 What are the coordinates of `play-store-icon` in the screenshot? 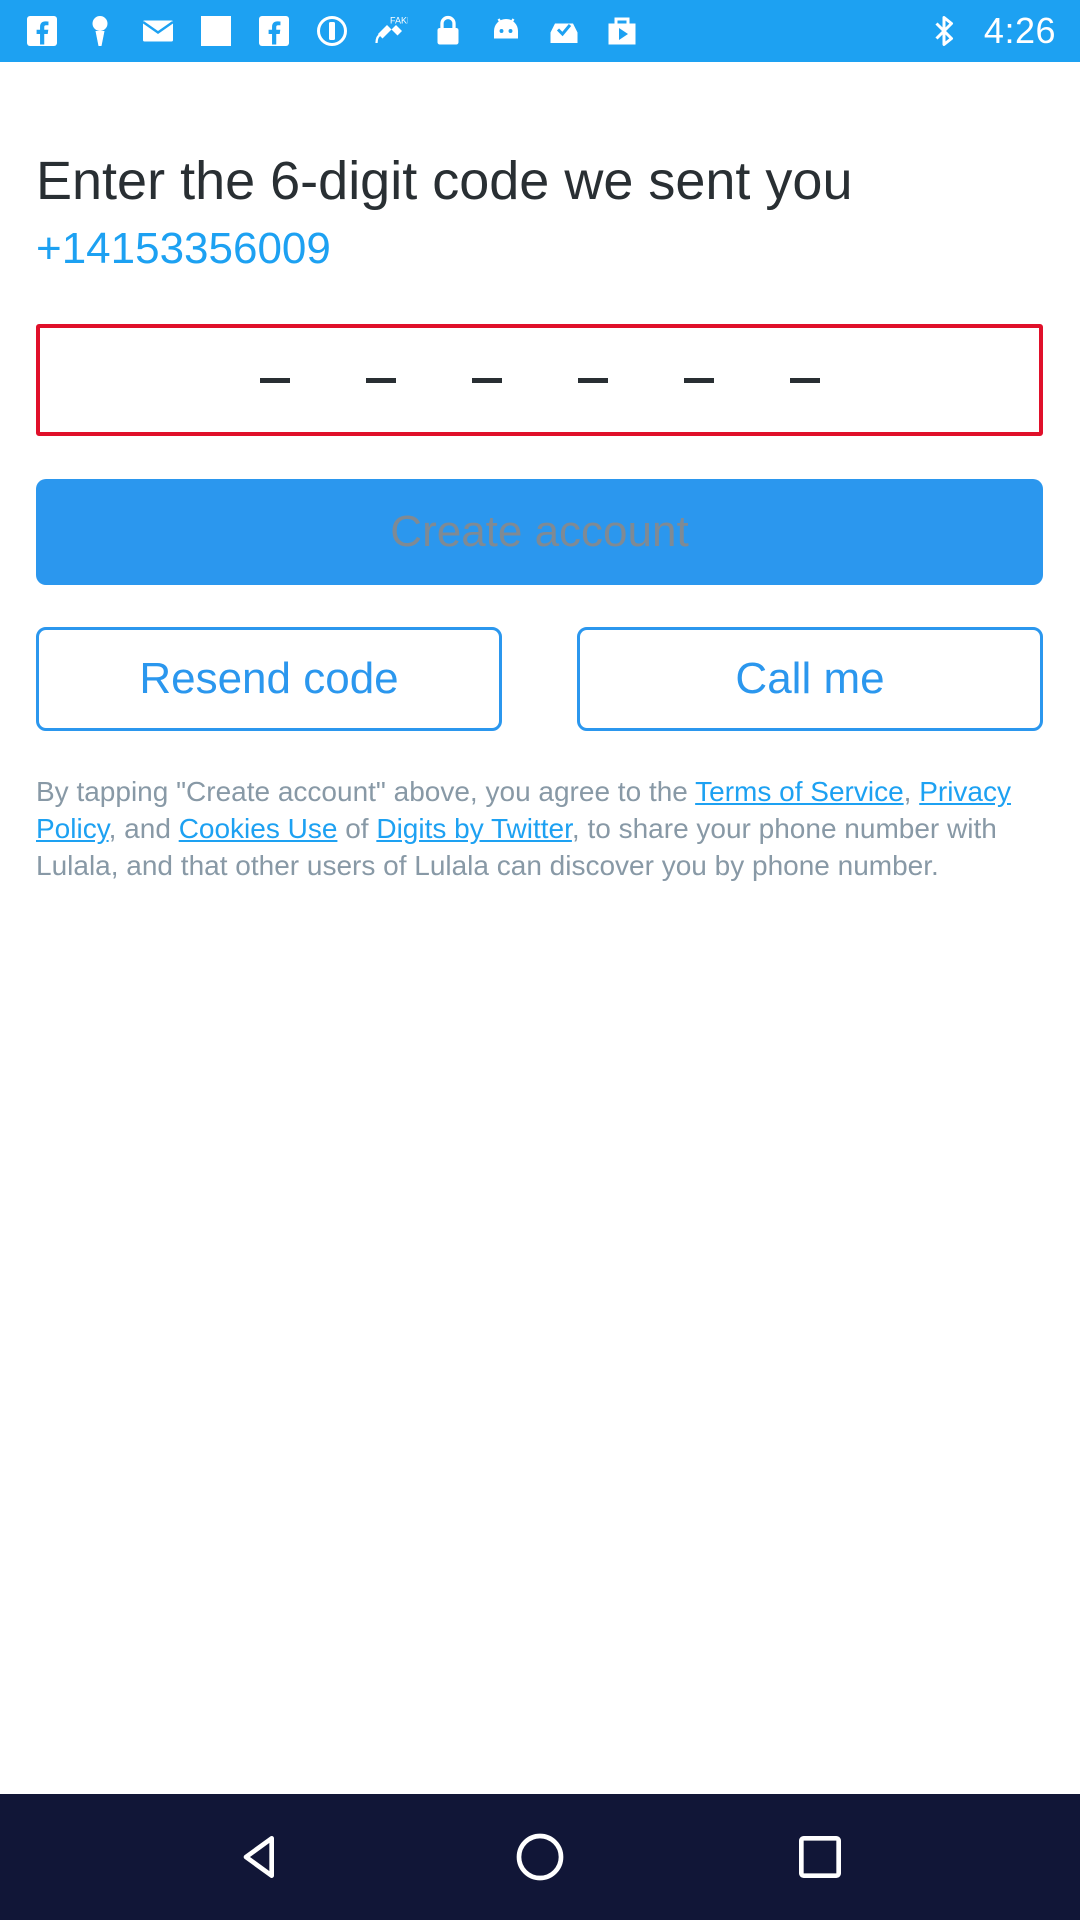 It's located at (622, 31).